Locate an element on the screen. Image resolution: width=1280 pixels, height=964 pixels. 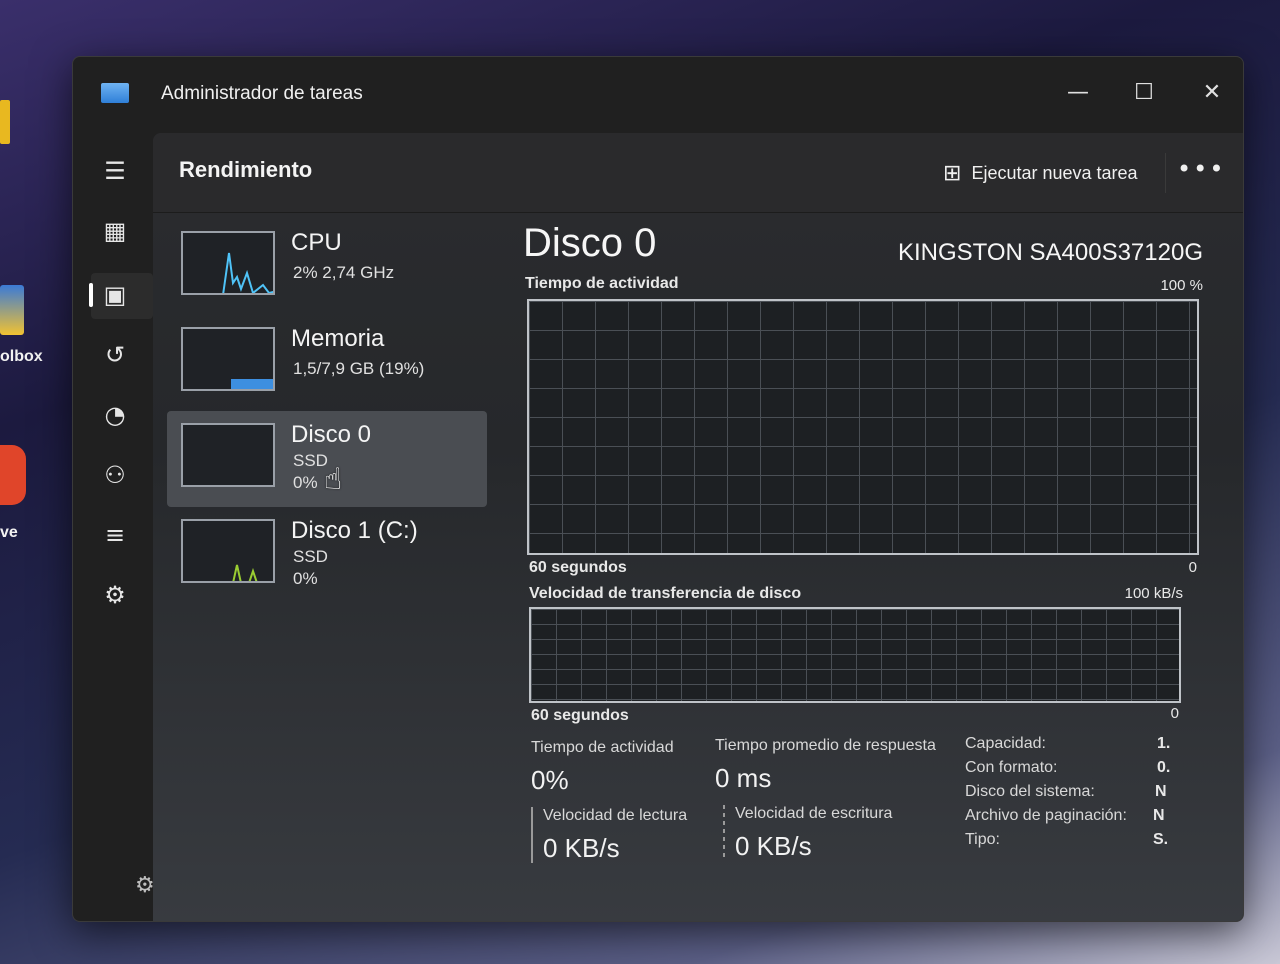
cpu-usage: 2% 2,74 GHz is located at coordinates (344, 272).